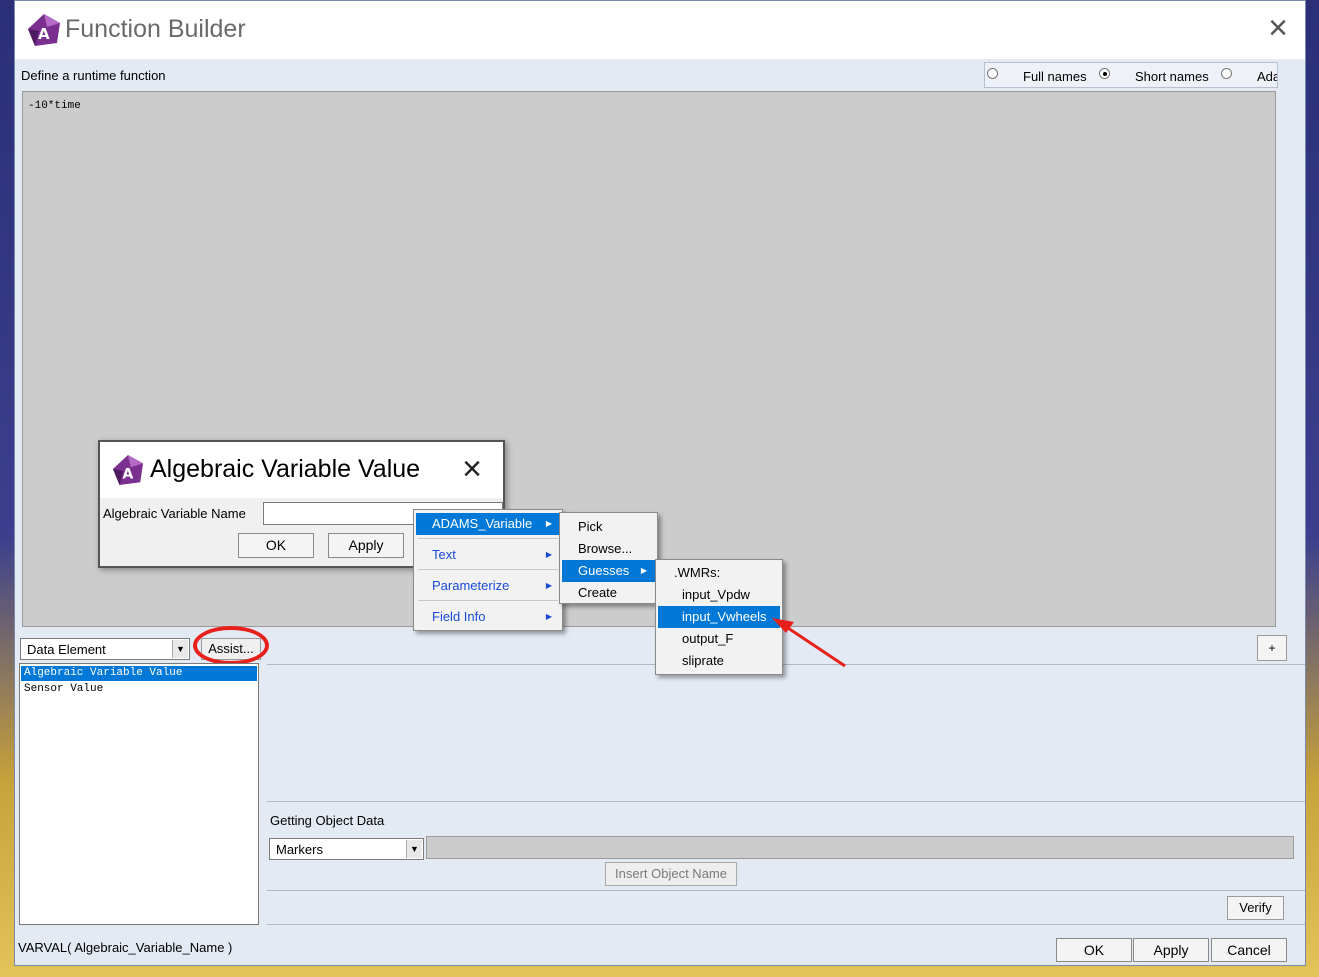 Image resolution: width=1319 pixels, height=977 pixels. What do you see at coordinates (482, 523) in the screenshot?
I see `menu-item-label: ADAMS_Variable` at bounding box center [482, 523].